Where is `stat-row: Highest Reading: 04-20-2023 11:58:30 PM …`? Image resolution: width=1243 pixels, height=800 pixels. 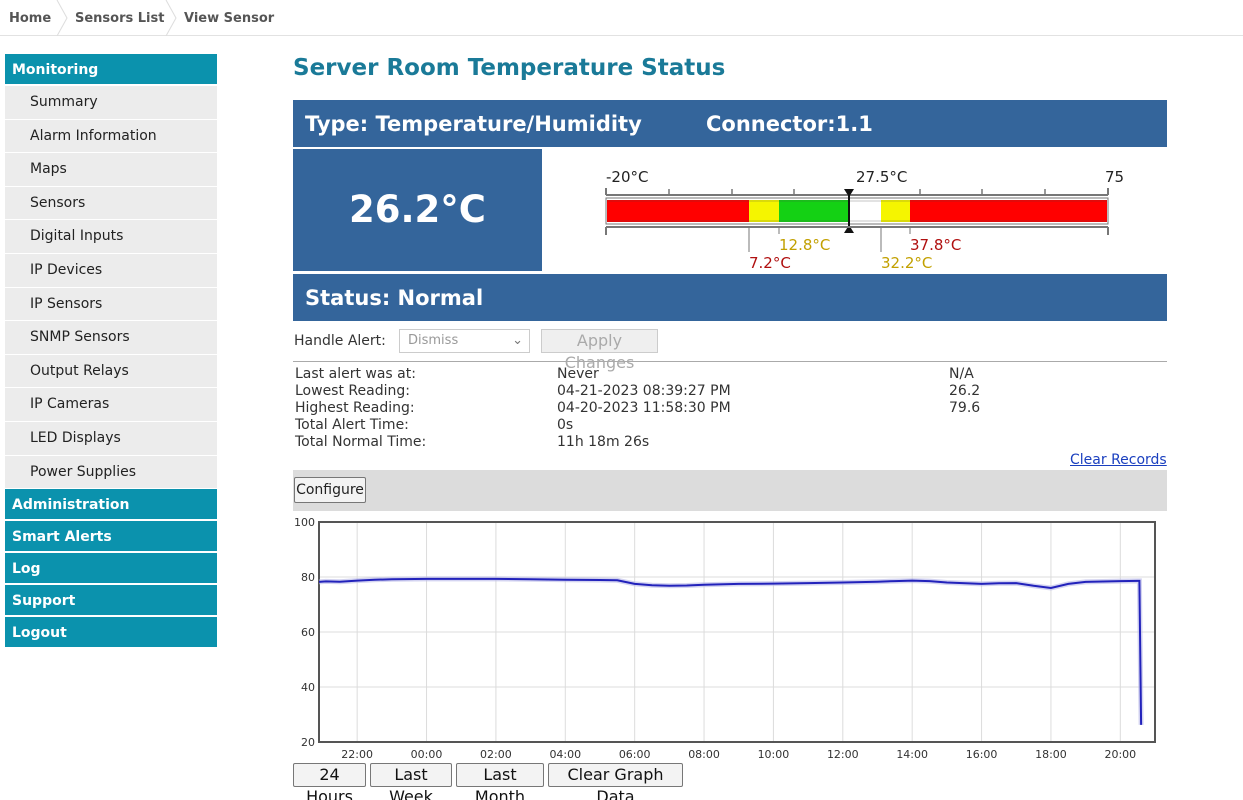
stat-row: Highest Reading: 04-20-2023 11:58:30 PM … is located at coordinates (730, 408).